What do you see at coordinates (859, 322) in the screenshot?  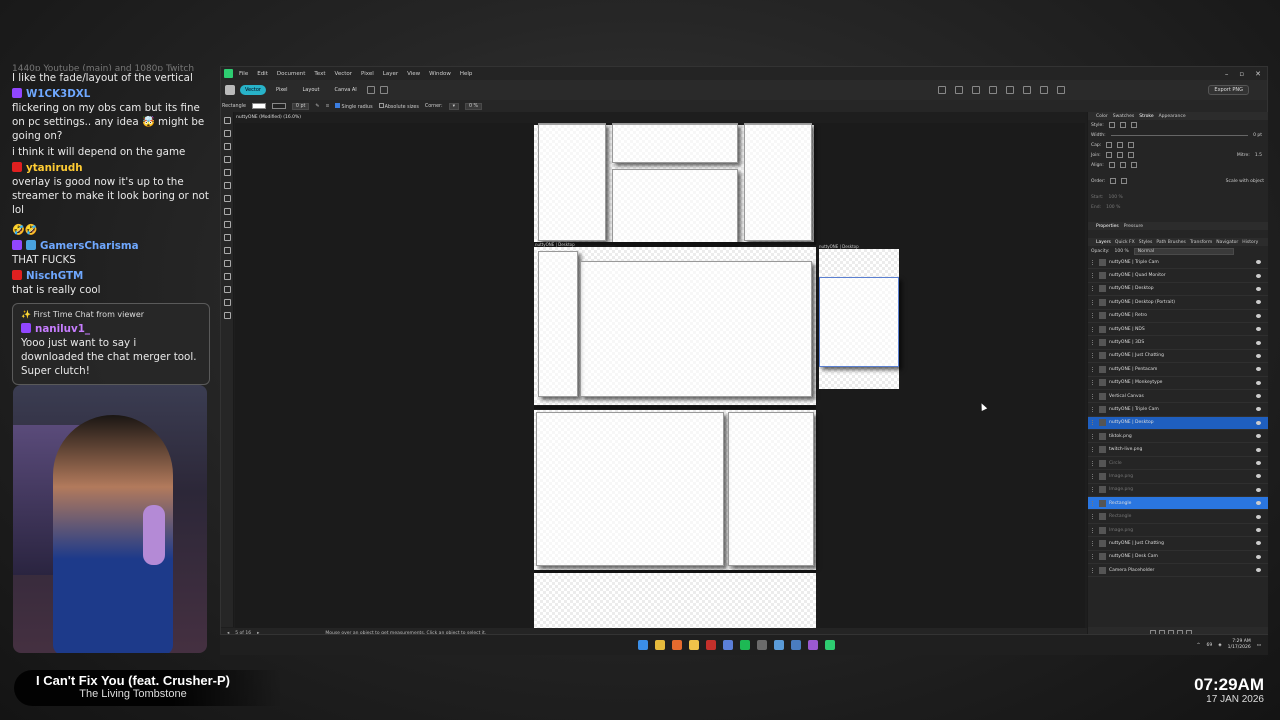 I see `selected-slot` at bounding box center [859, 322].